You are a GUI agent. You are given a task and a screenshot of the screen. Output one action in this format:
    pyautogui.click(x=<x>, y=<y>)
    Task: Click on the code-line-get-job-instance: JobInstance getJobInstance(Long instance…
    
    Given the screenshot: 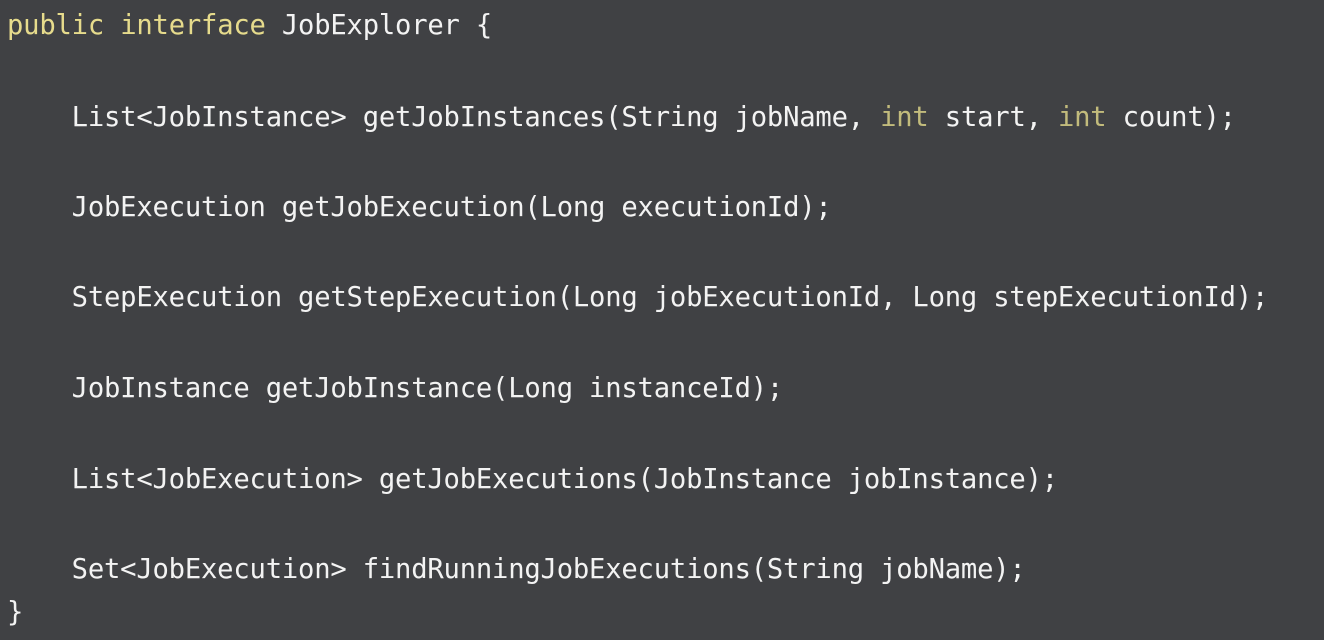 What is the action you would take?
    pyautogui.click(x=395, y=388)
    